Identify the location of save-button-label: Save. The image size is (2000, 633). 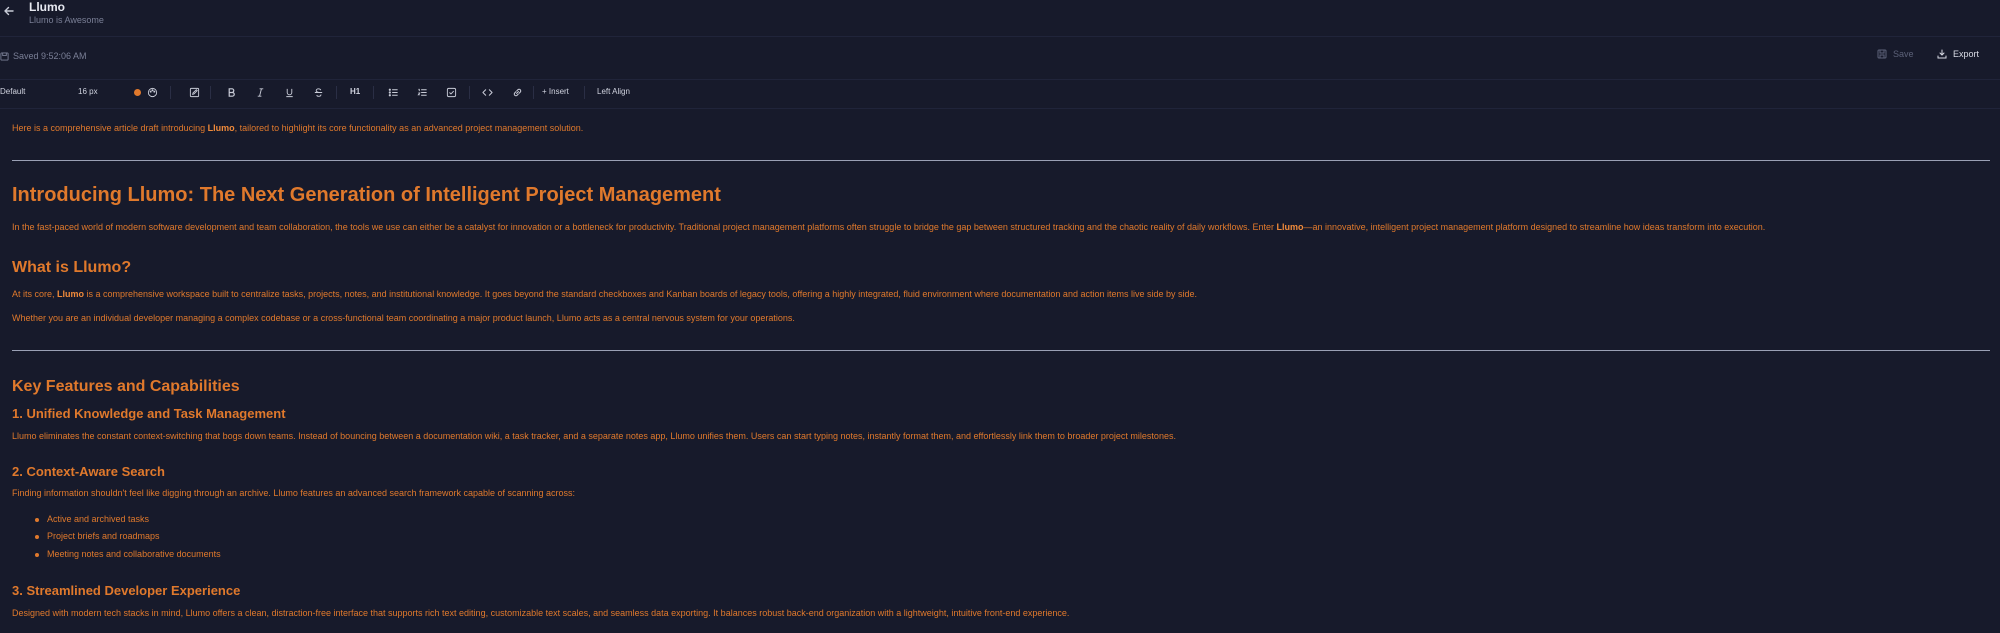
(1903, 54).